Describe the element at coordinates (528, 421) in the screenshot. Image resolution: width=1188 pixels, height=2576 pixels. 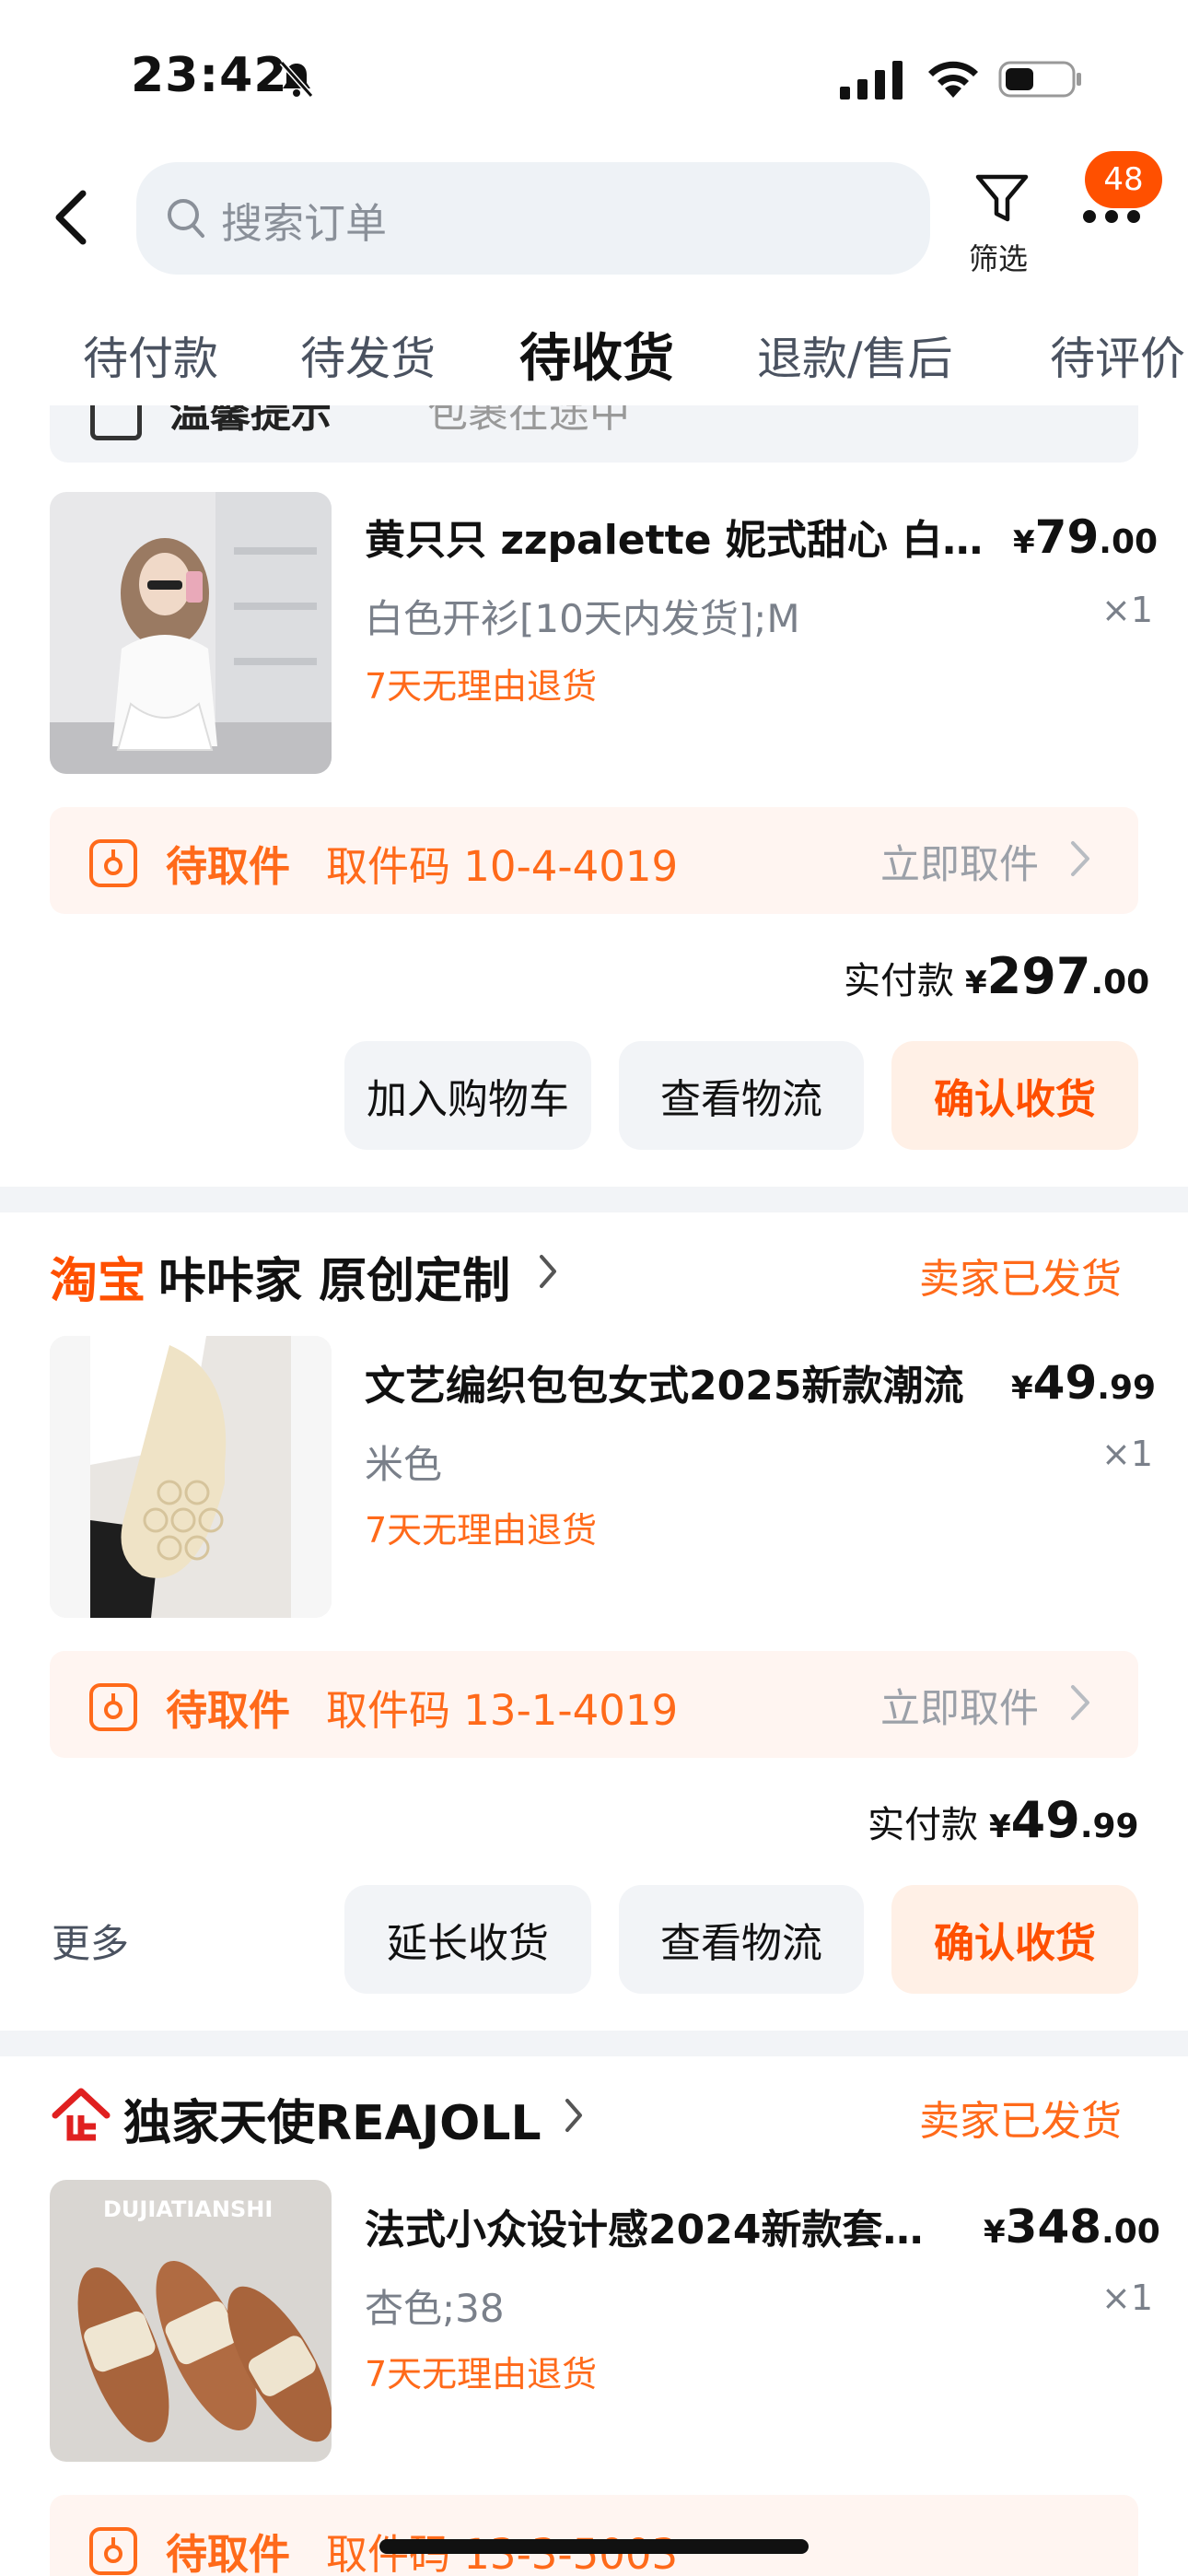
I see `reminder-text: 包裹在途中` at that location.